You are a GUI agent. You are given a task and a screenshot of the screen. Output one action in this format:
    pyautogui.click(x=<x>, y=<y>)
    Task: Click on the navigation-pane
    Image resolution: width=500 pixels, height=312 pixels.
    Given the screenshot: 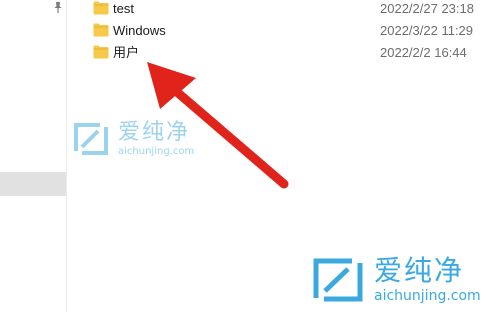 What is the action you would take?
    pyautogui.click(x=33, y=156)
    